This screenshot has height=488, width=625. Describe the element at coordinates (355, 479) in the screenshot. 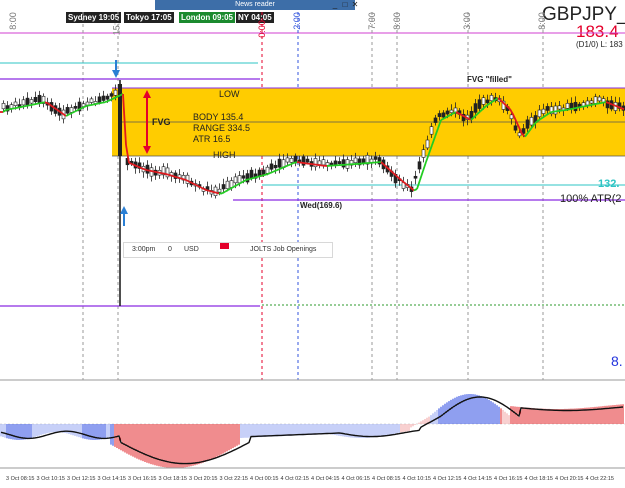

I see `x-axis-label: 4 Oct 06:15` at that location.